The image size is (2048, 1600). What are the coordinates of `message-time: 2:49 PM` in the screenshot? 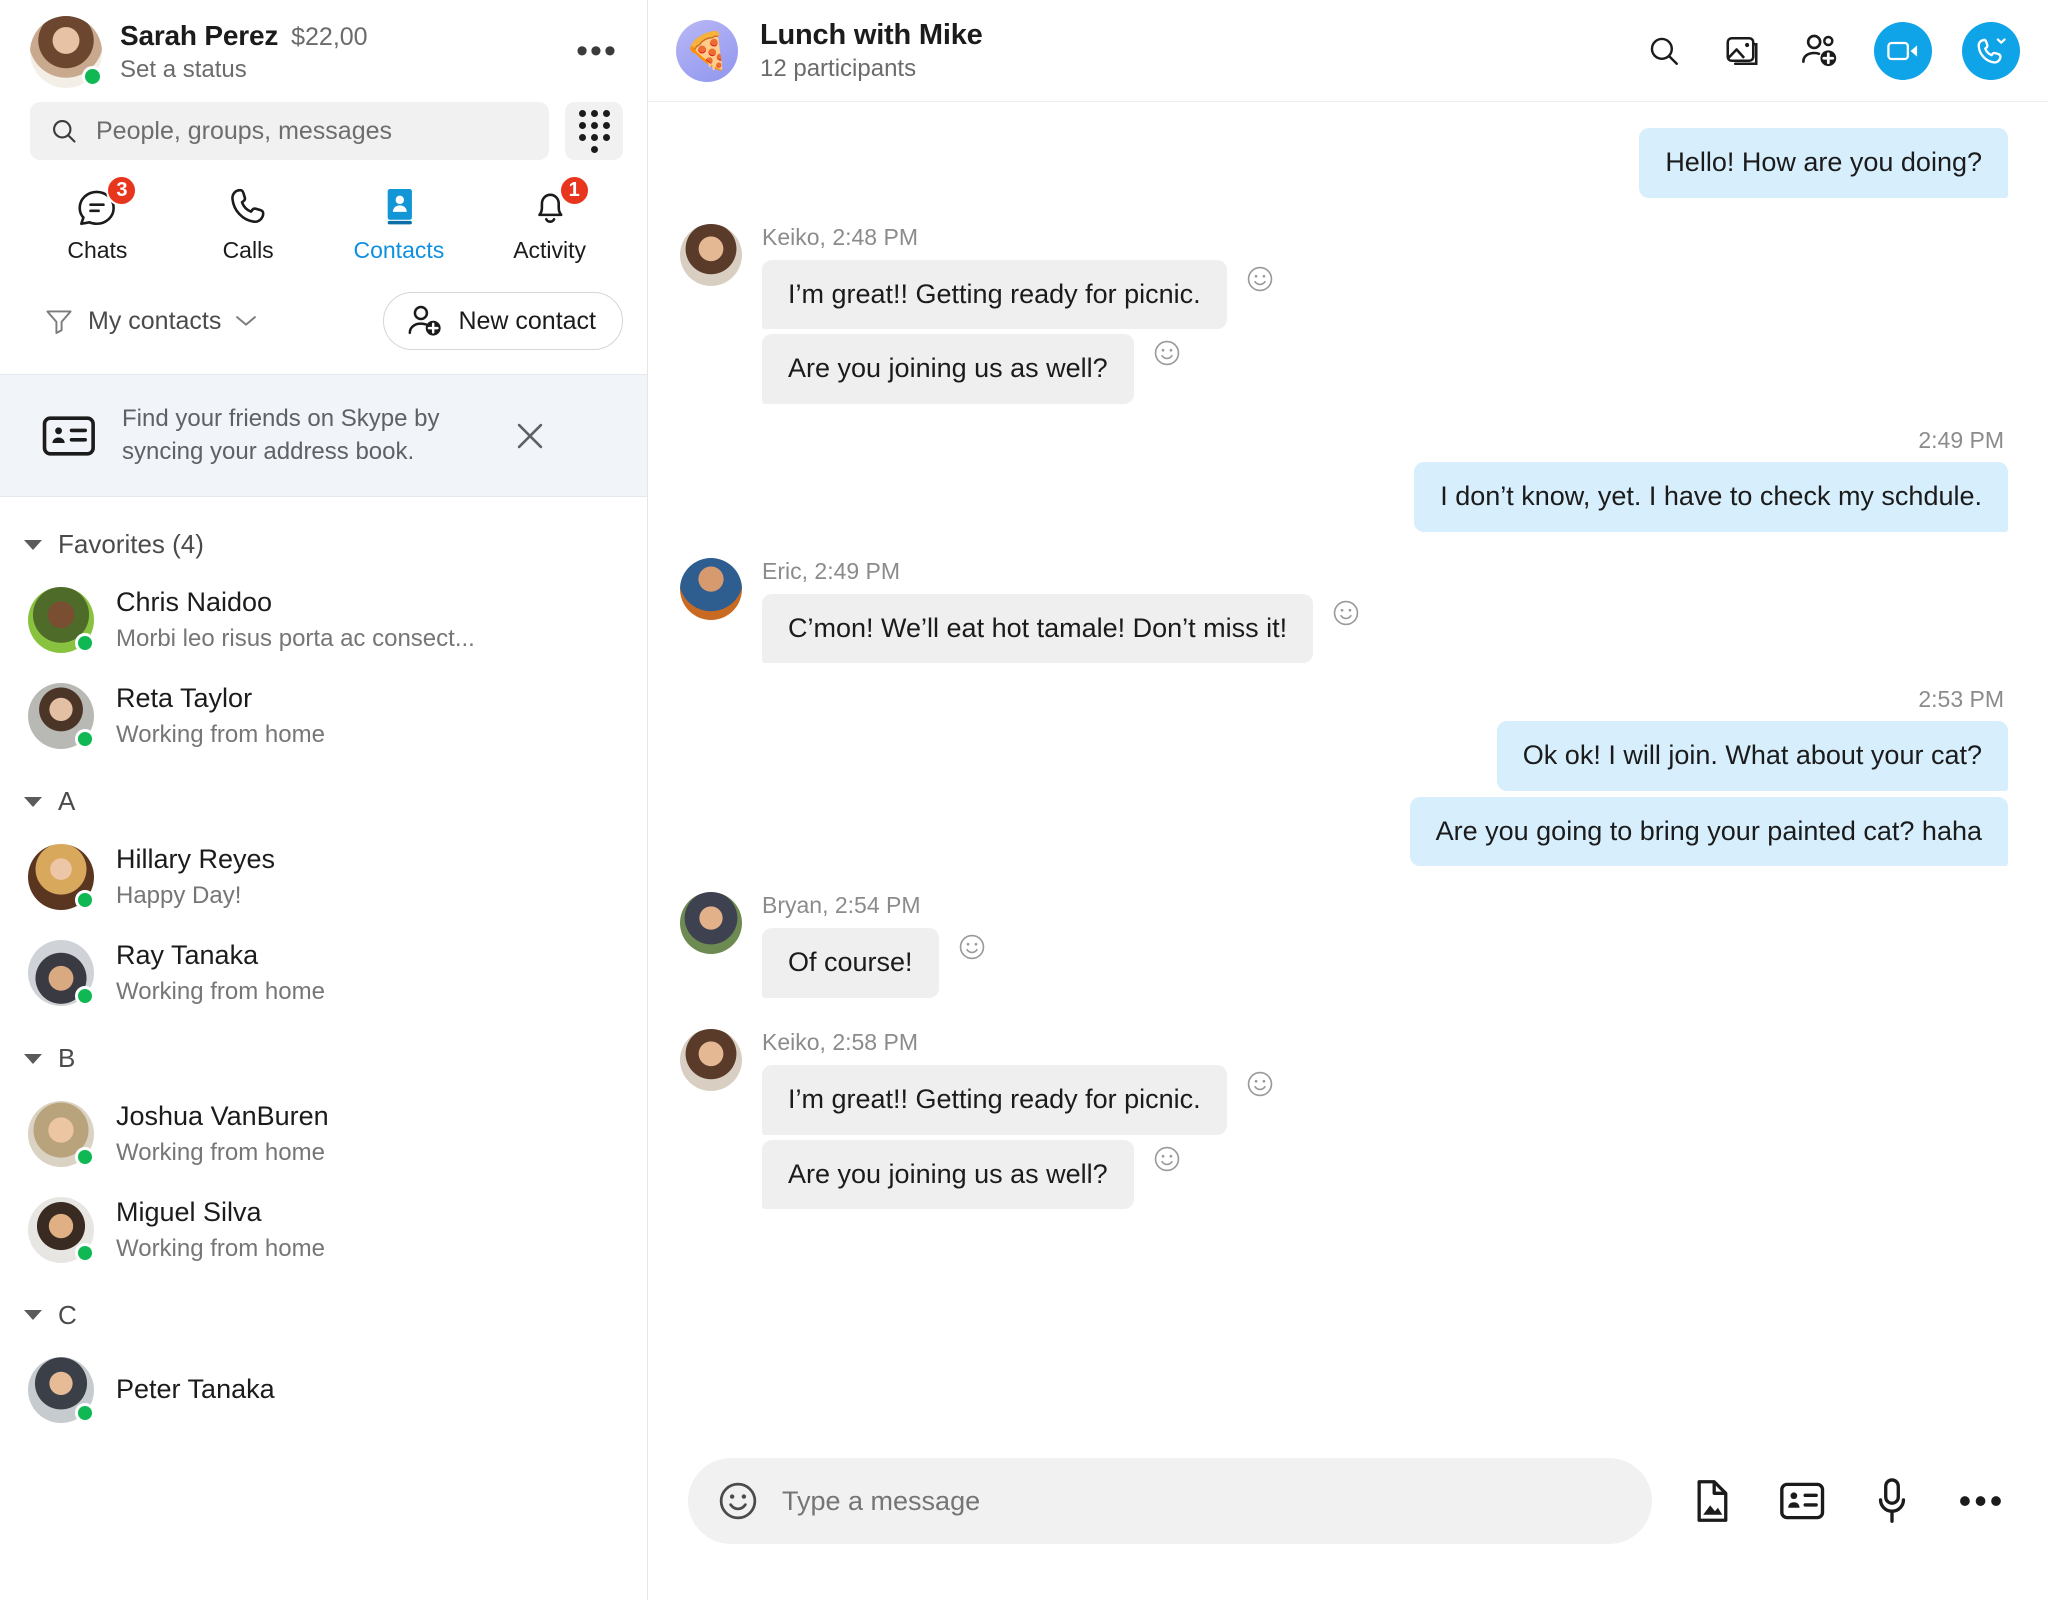 It's located at (857, 570).